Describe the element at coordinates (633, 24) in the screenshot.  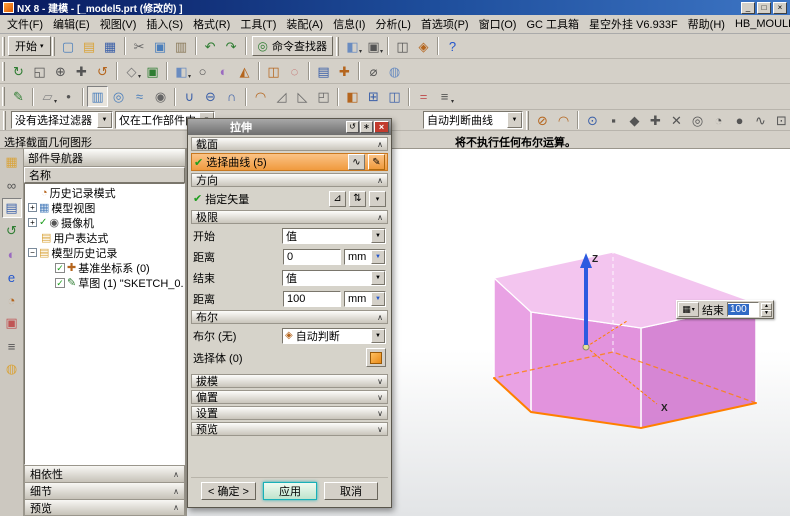
I see `menu-item: 星空外挂 V6.933F` at that location.